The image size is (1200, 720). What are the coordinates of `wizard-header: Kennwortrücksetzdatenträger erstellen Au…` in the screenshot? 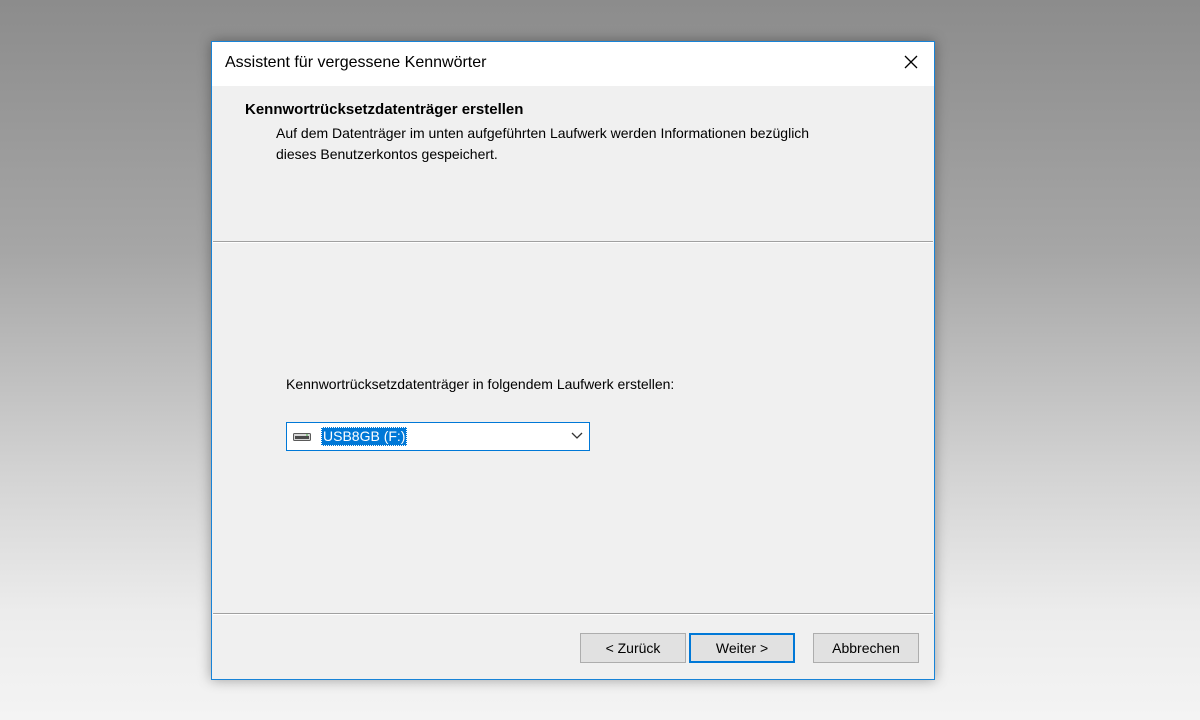 It's located at (573, 163).